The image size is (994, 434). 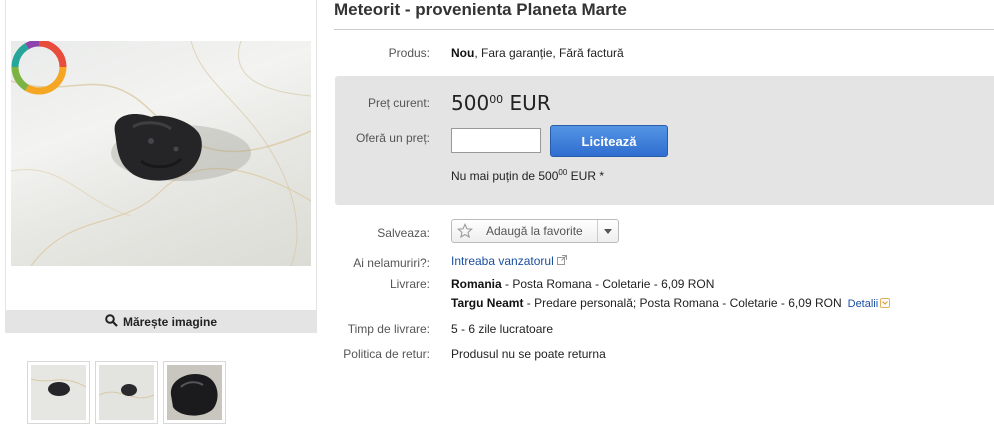 What do you see at coordinates (502, 329) in the screenshot?
I see `delivery-time-value: 5 - 6 zile lucratoare` at bounding box center [502, 329].